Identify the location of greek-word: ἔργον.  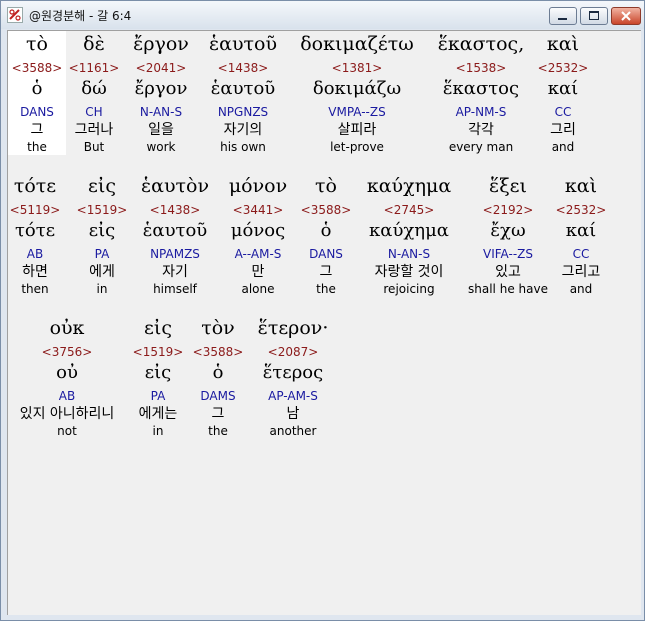
(161, 44).